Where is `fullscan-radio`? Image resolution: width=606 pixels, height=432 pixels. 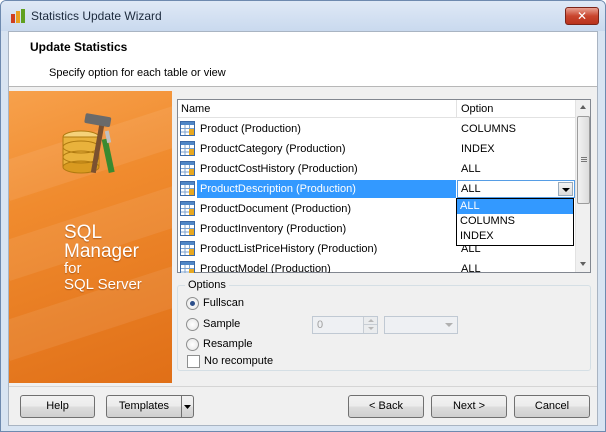 fullscan-radio is located at coordinates (192, 303).